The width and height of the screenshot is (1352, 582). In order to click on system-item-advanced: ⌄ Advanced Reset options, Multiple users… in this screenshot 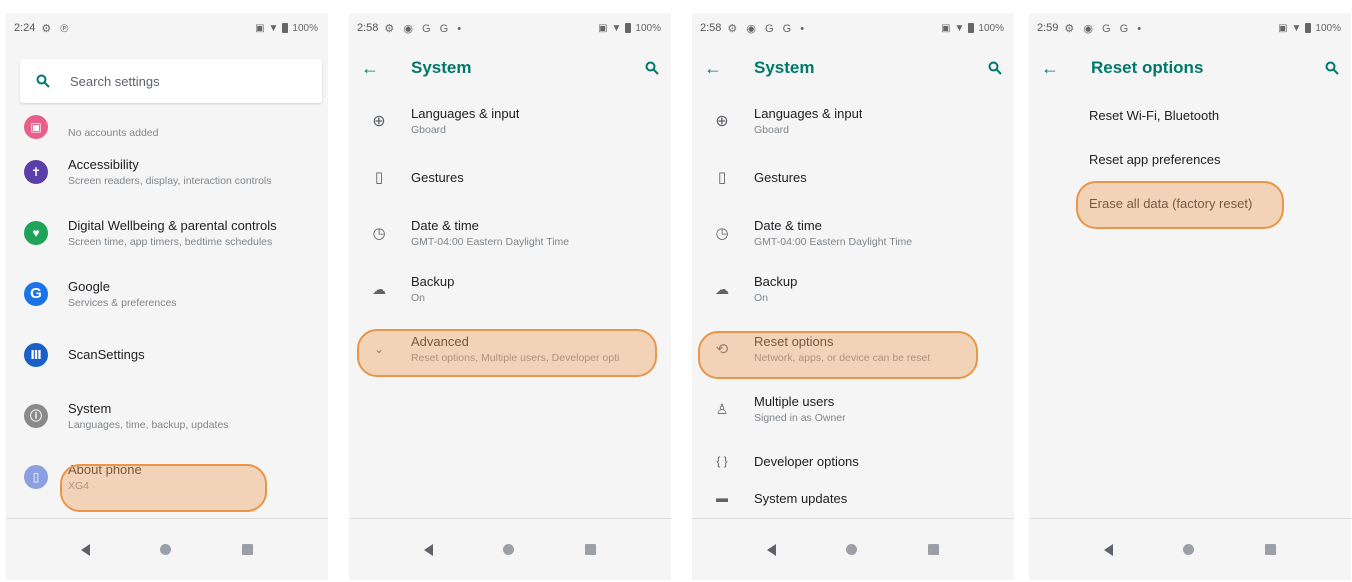, I will do `click(510, 349)`.